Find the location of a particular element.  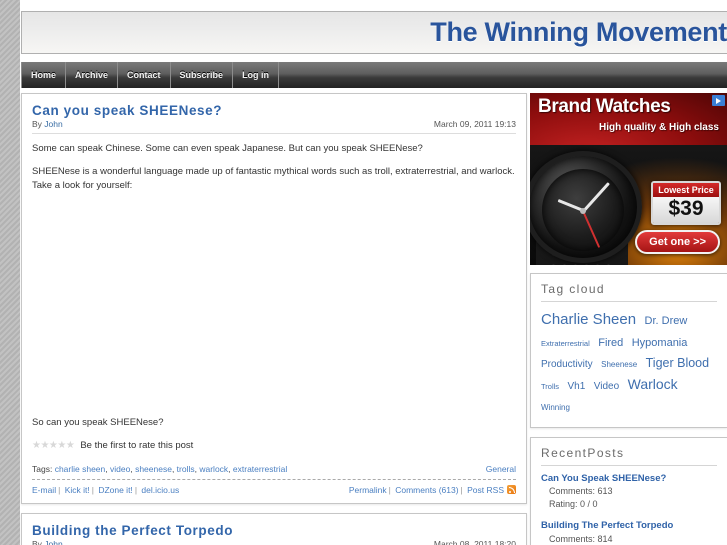

post-meta: By John March 09, 2011 19:13 is located at coordinates (274, 126).